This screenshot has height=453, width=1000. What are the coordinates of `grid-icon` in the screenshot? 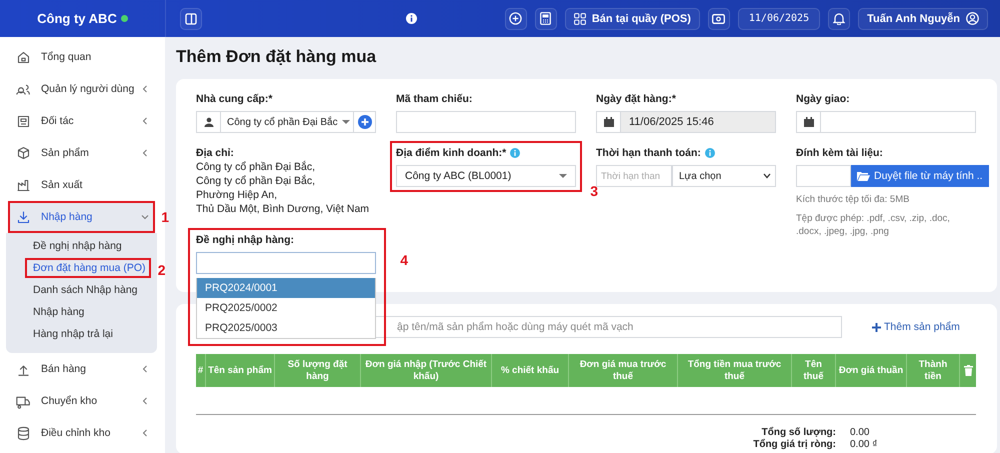 It's located at (580, 18).